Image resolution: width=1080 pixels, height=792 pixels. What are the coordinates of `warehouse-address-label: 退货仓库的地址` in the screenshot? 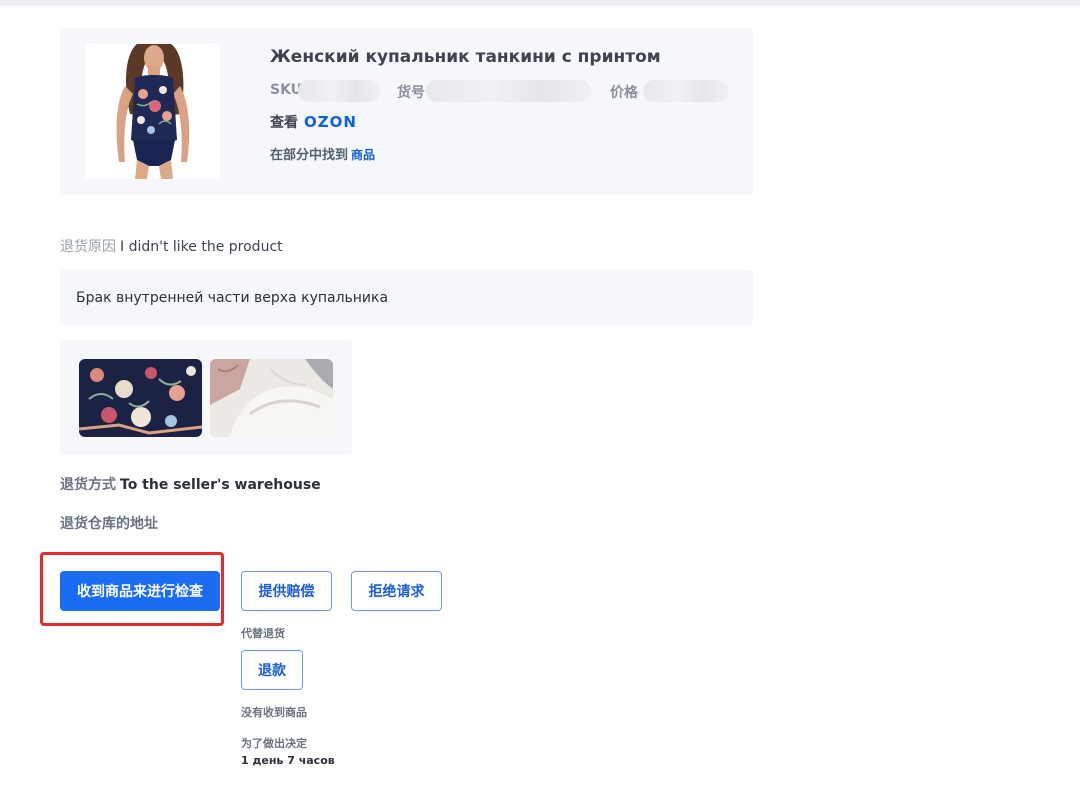 It's located at (109, 524).